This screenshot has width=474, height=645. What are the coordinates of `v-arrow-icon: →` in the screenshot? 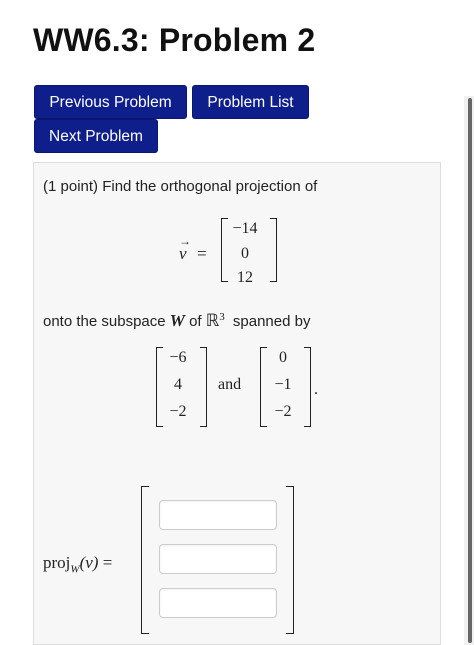 It's located at (185, 241).